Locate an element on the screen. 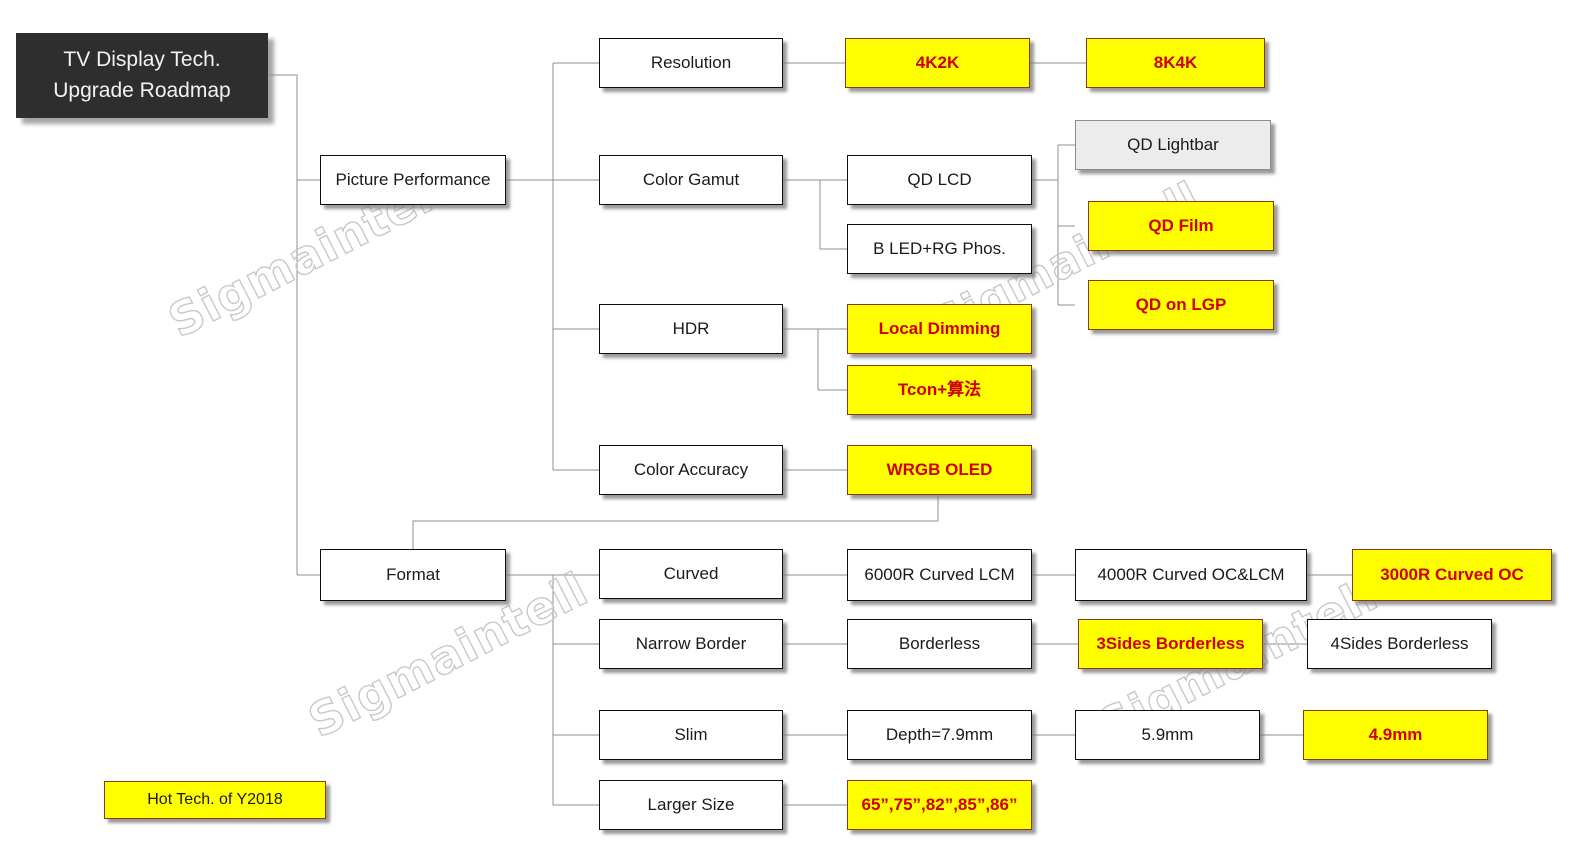 The width and height of the screenshot is (1572, 858). leaf-4k2k: 4K2K is located at coordinates (937, 63).